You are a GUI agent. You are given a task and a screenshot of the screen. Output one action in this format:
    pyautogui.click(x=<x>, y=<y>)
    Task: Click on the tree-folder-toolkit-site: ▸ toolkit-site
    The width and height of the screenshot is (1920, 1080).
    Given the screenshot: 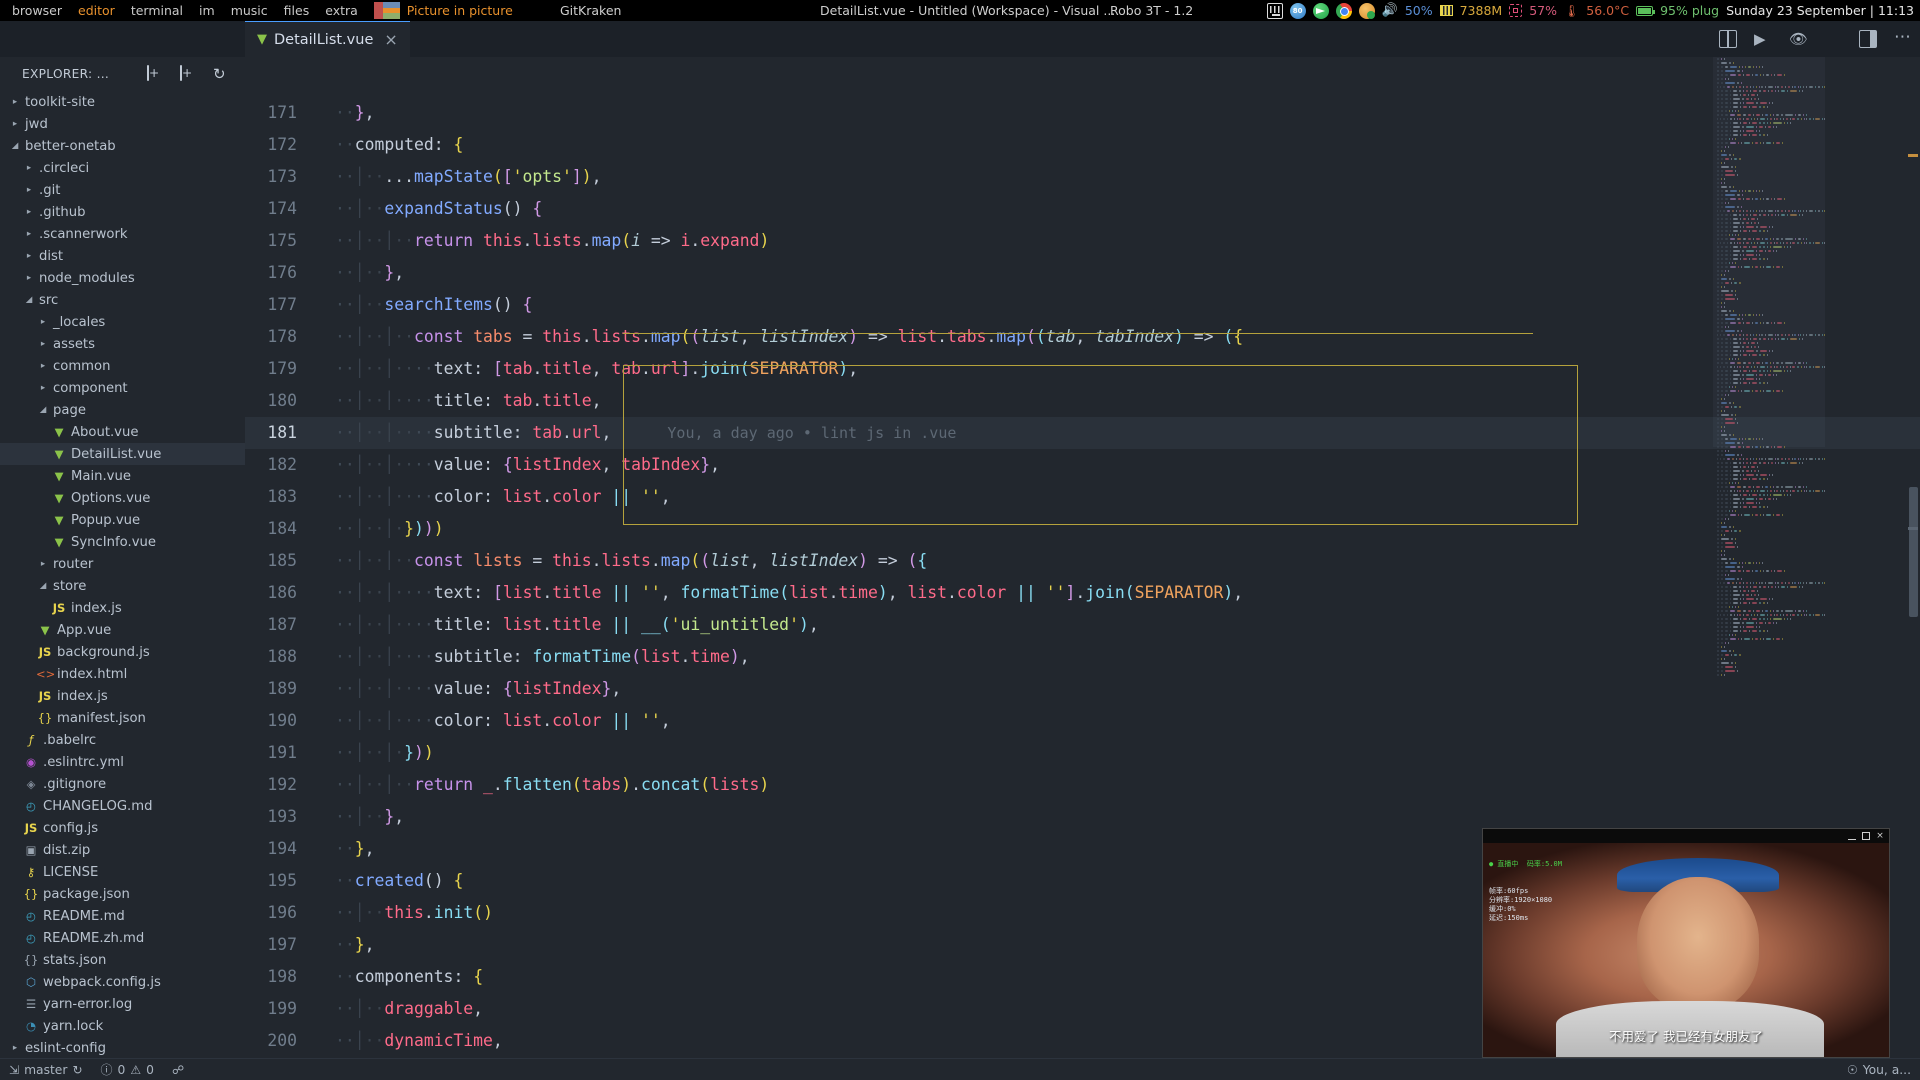 What is the action you would take?
    pyautogui.click(x=122, y=102)
    